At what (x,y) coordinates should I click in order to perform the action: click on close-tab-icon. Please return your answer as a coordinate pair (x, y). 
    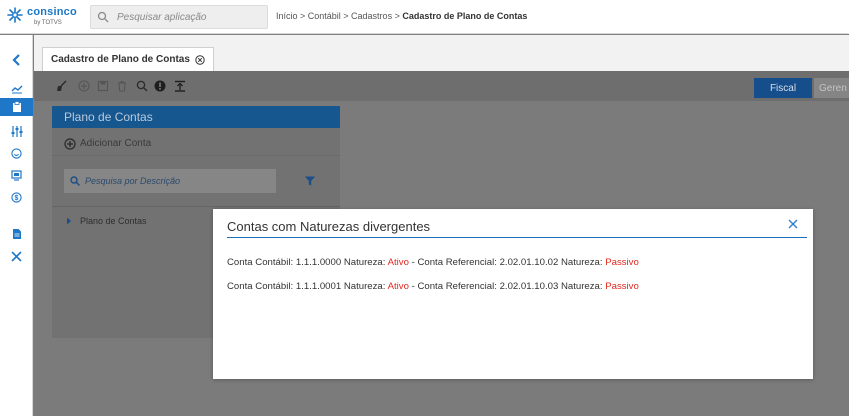
    Looking at the image, I should click on (200, 59).